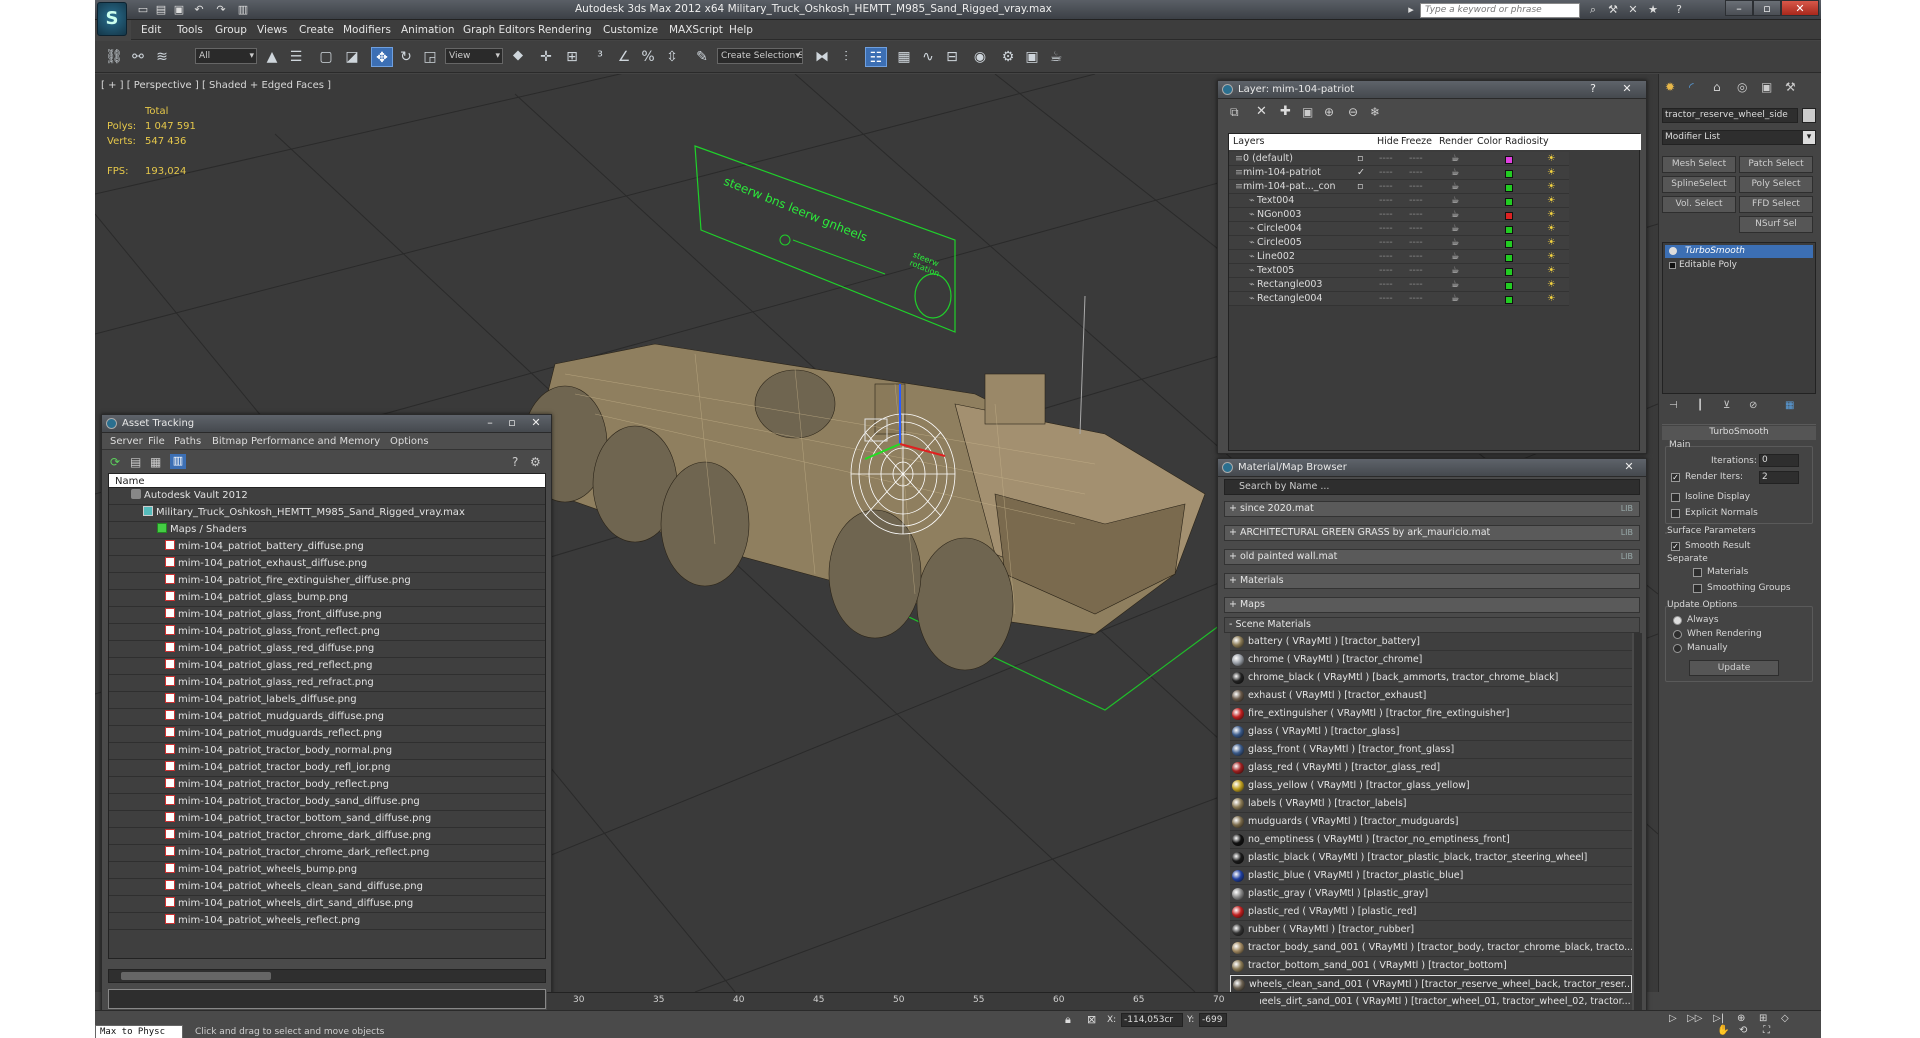 The width and height of the screenshot is (1920, 1038). What do you see at coordinates (1779, 477) in the screenshot?
I see `render-iters-spinner: 2` at bounding box center [1779, 477].